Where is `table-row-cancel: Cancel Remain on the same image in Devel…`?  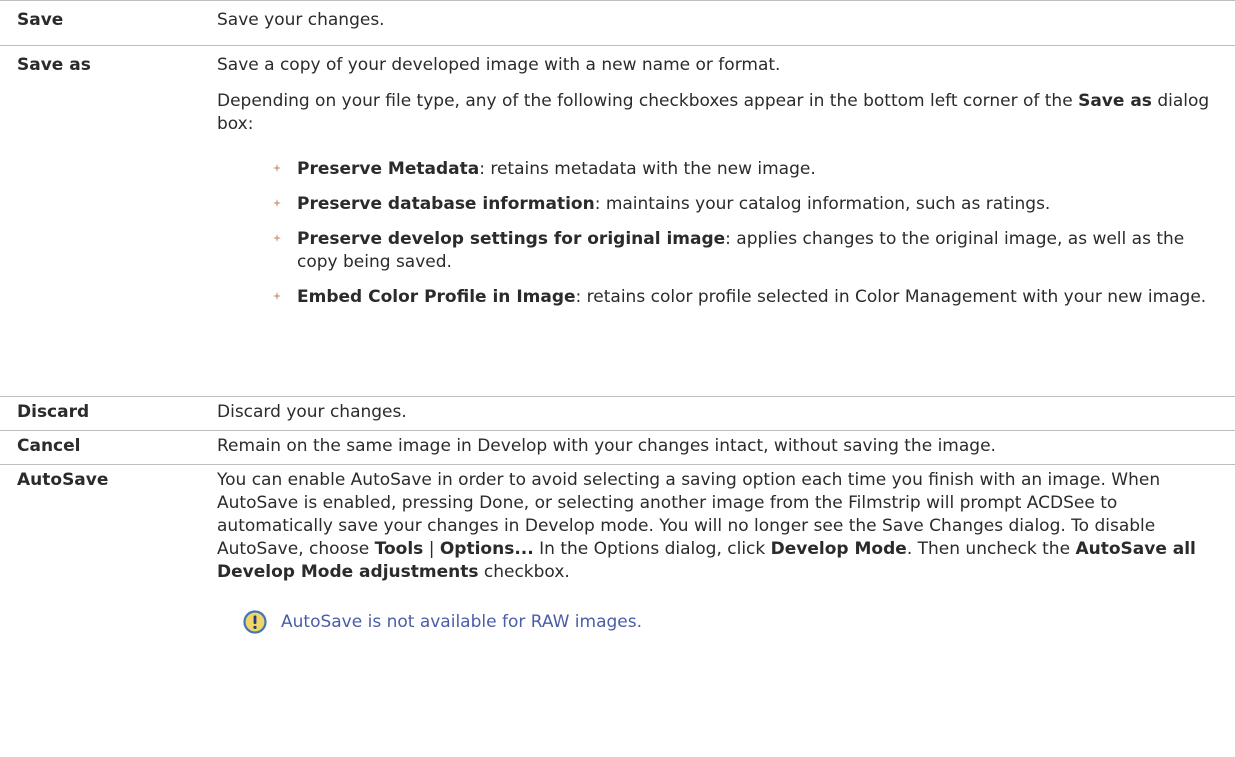 table-row-cancel: Cancel Remain on the same image in Devel… is located at coordinates (617, 447).